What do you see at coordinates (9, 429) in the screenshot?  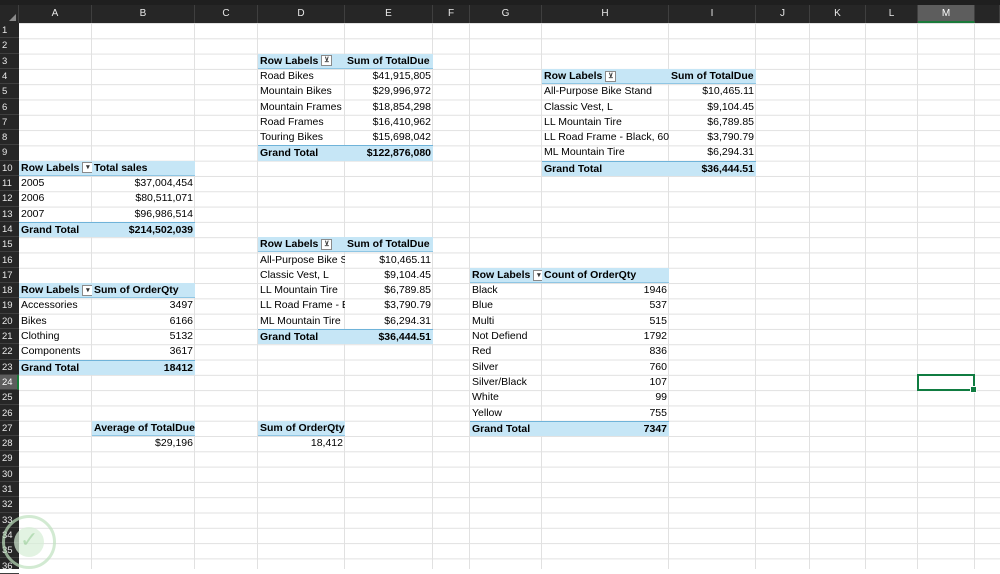 I see `row-header-27: 27` at bounding box center [9, 429].